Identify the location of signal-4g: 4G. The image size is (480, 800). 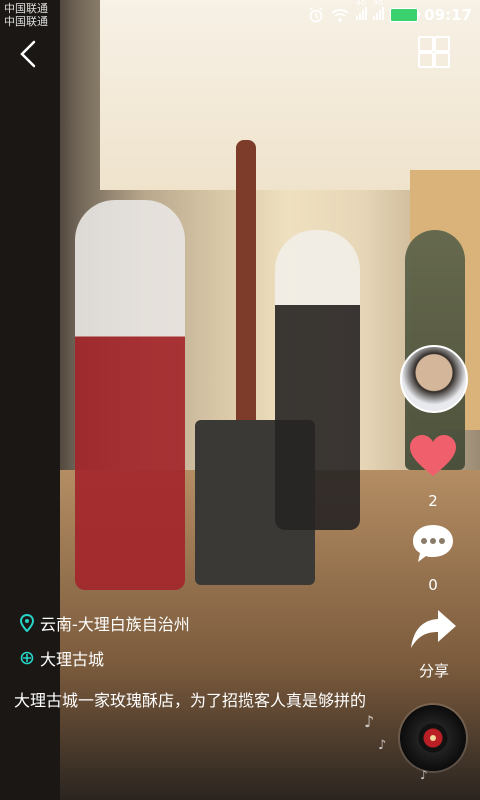
(362, 12).